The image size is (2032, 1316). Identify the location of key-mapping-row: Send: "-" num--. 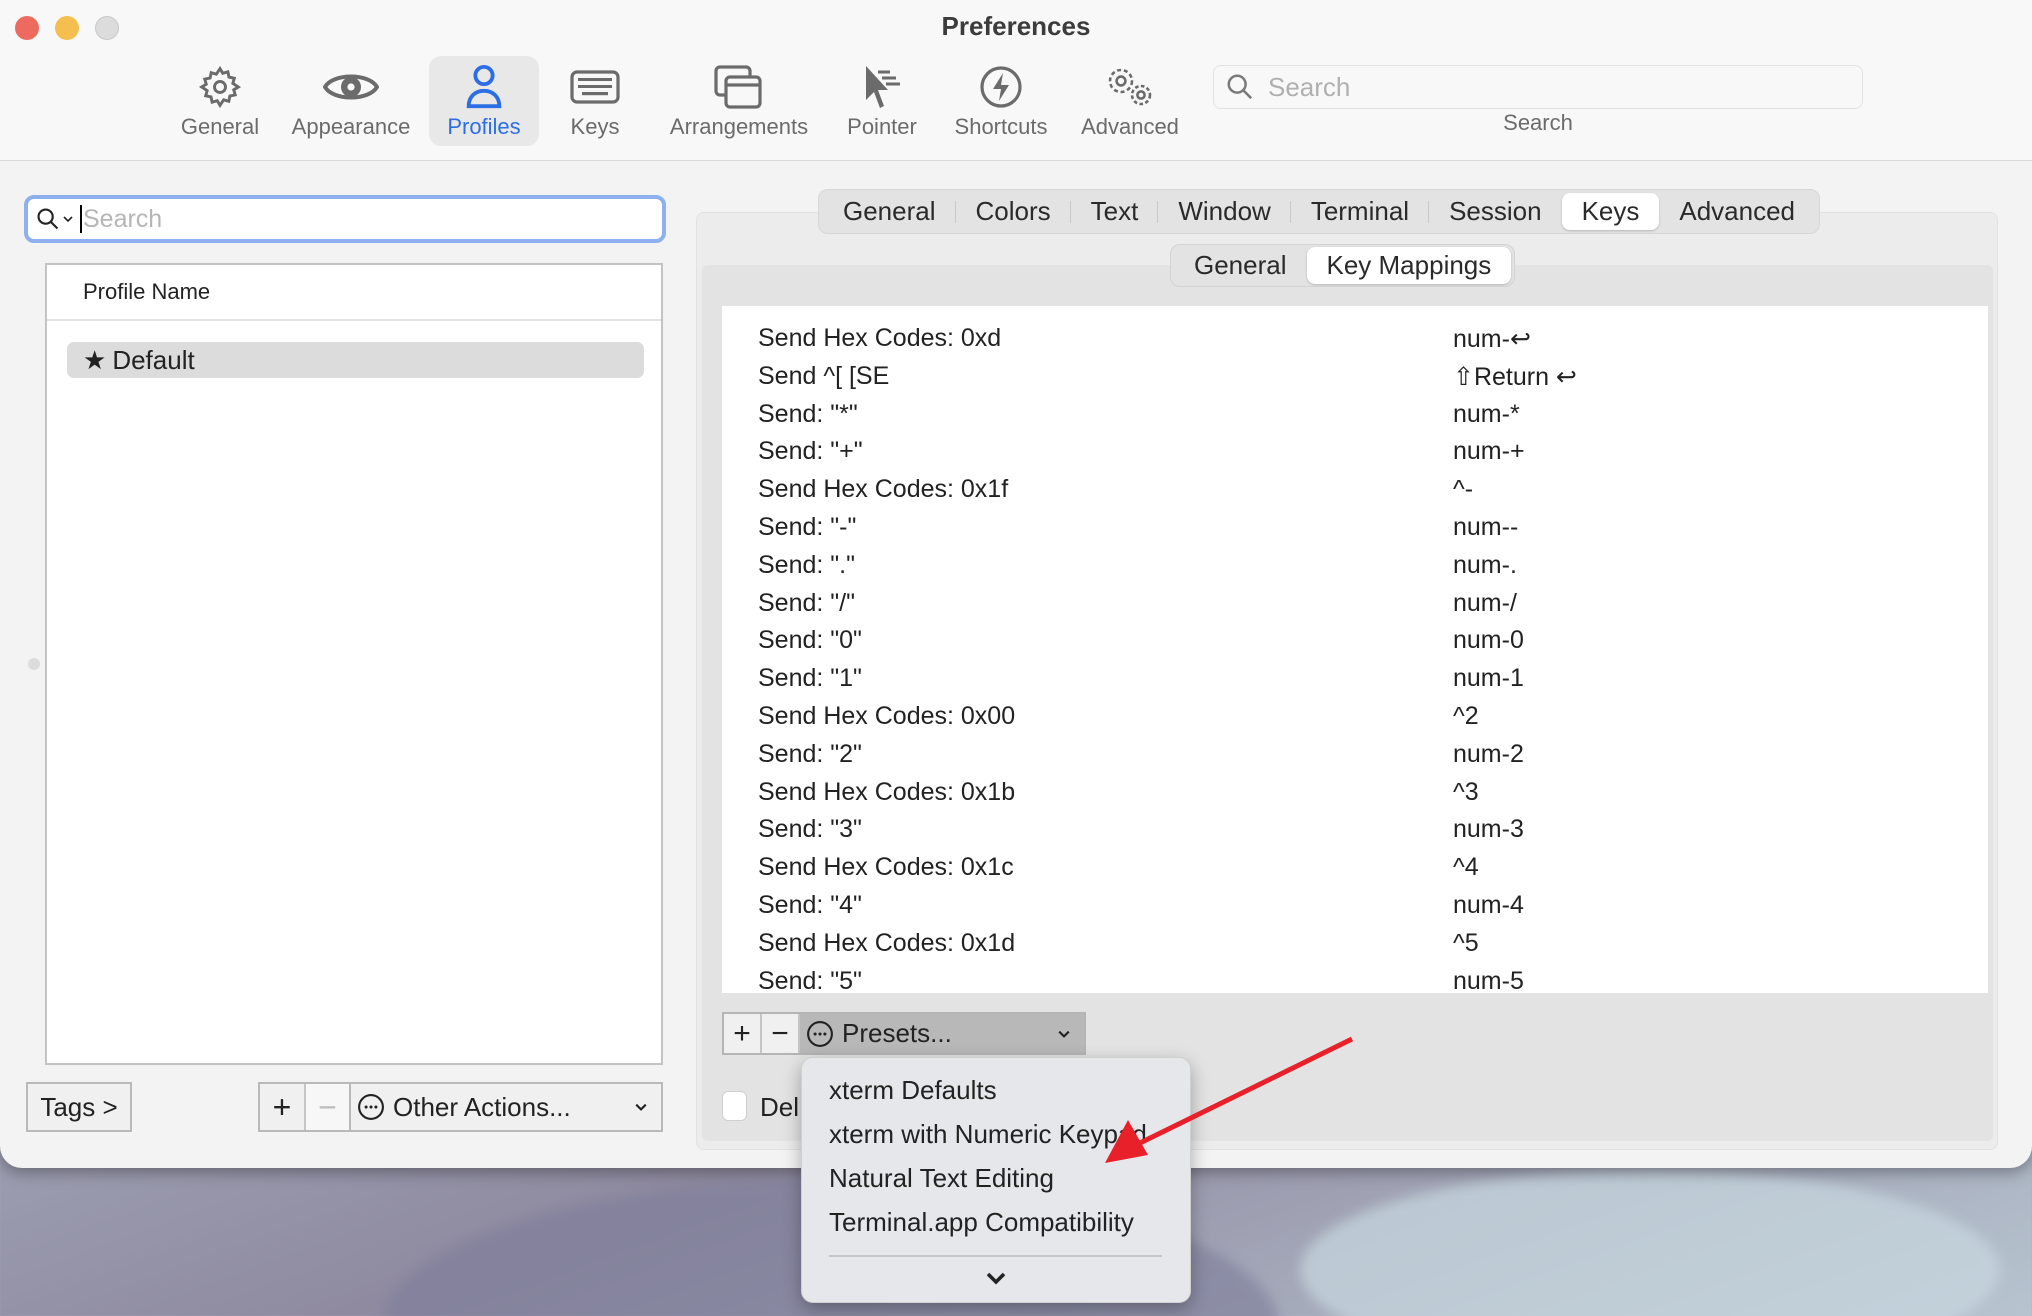
(1355, 530).